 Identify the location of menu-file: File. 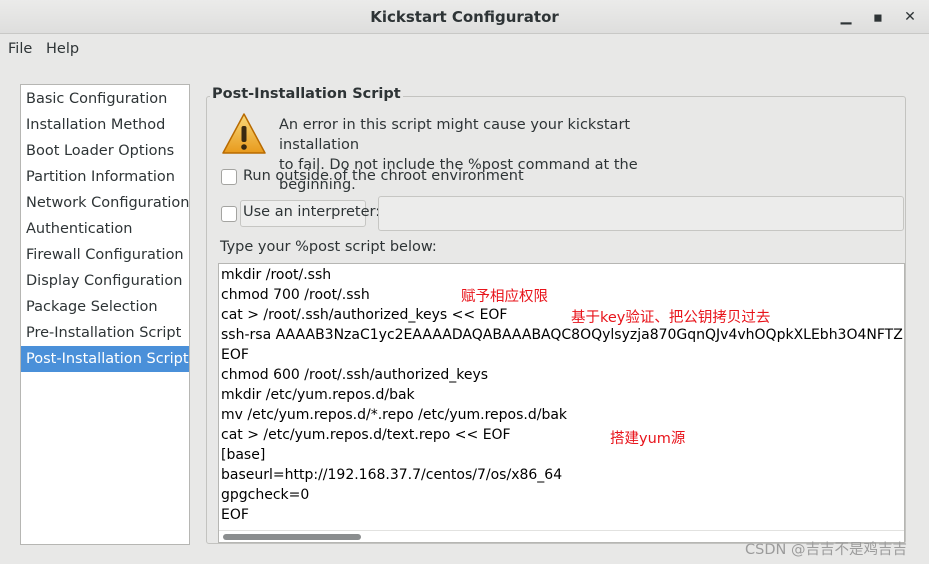
(20, 49).